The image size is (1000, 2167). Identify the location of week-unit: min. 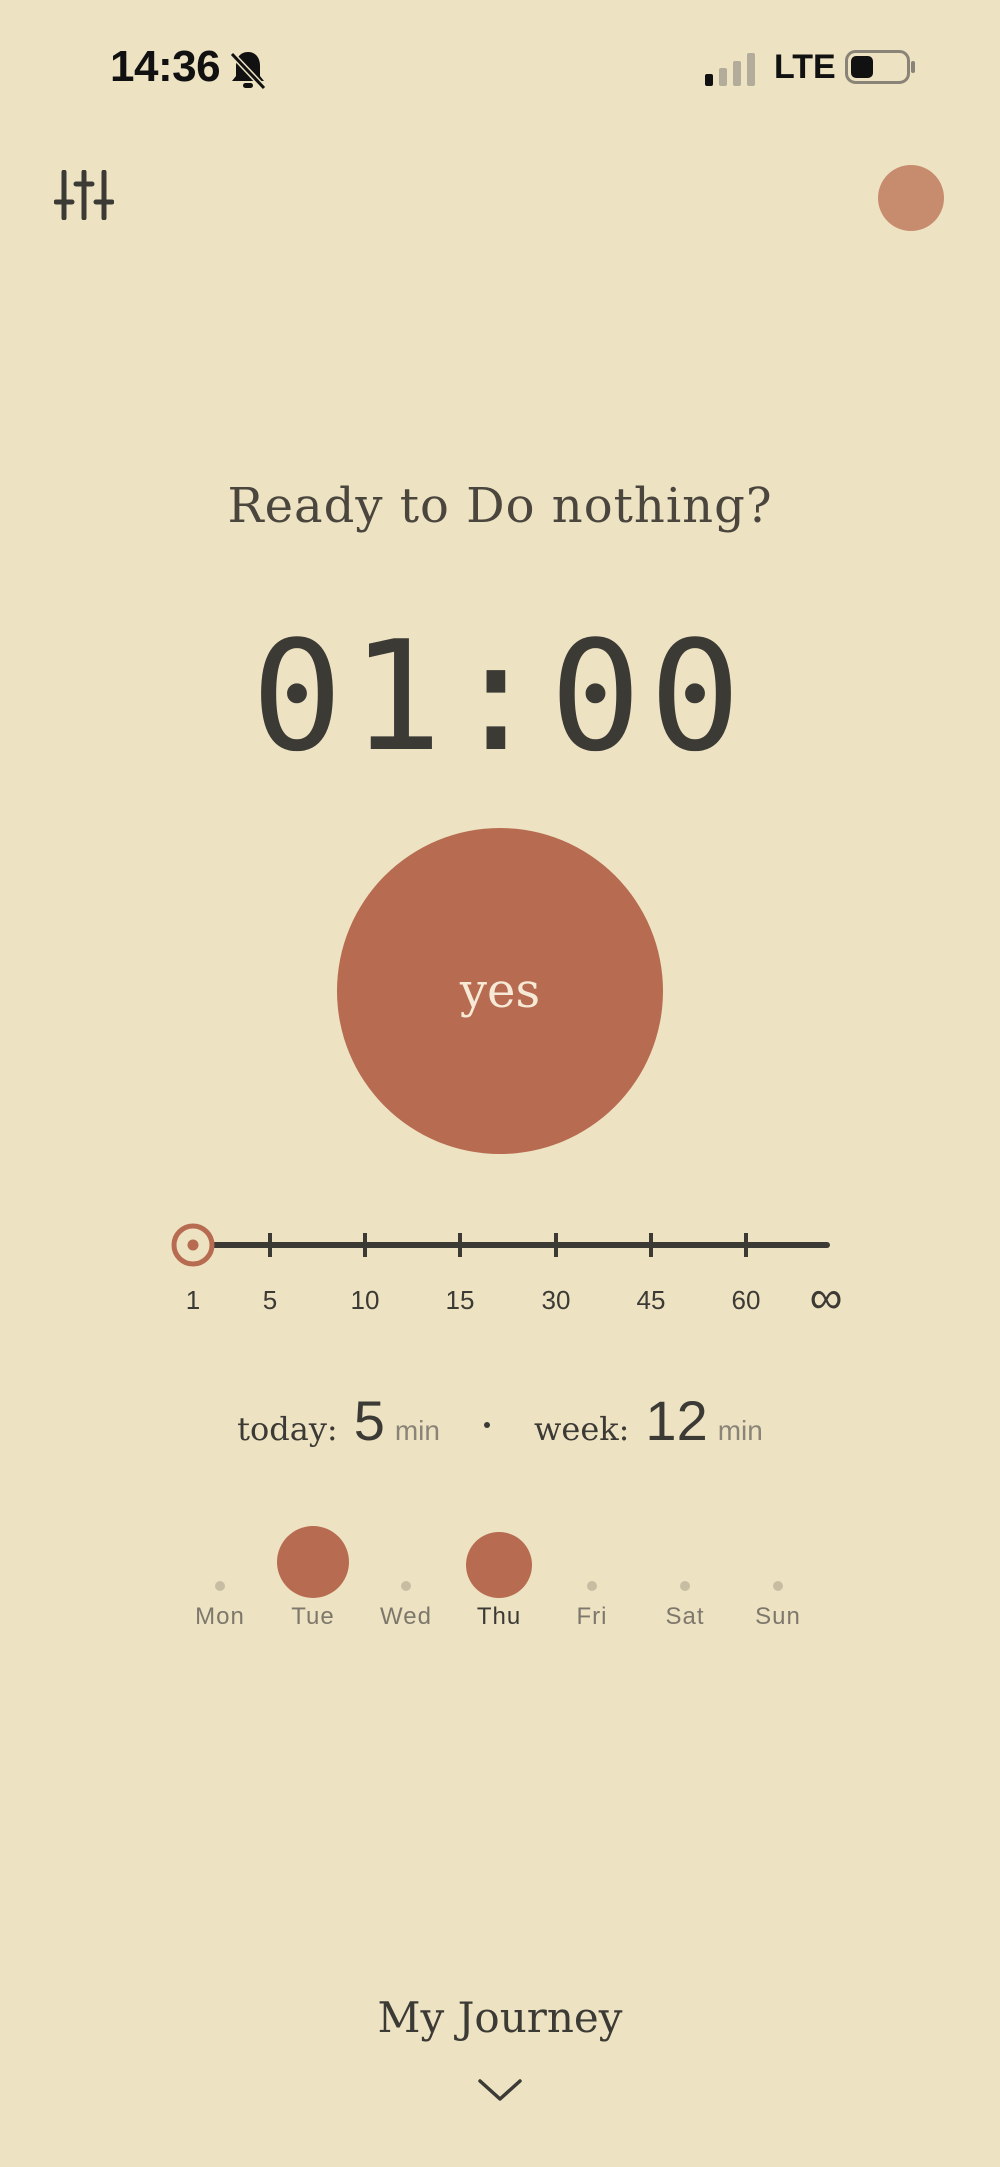
(740, 1430).